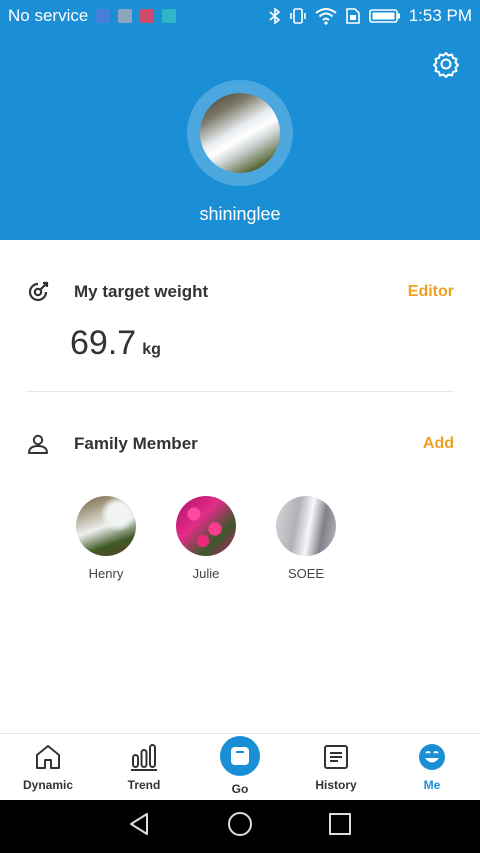 Image resolution: width=480 pixels, height=853 pixels. What do you see at coordinates (431, 292) in the screenshot?
I see `editor-button: Editor` at bounding box center [431, 292].